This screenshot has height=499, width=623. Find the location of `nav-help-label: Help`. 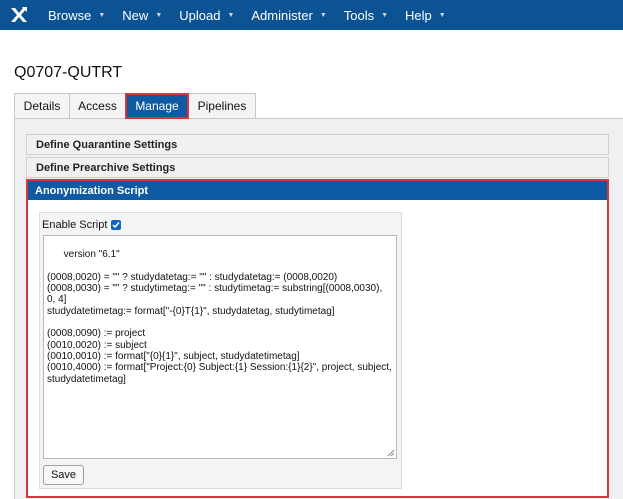

nav-help-label: Help is located at coordinates (418, 15).